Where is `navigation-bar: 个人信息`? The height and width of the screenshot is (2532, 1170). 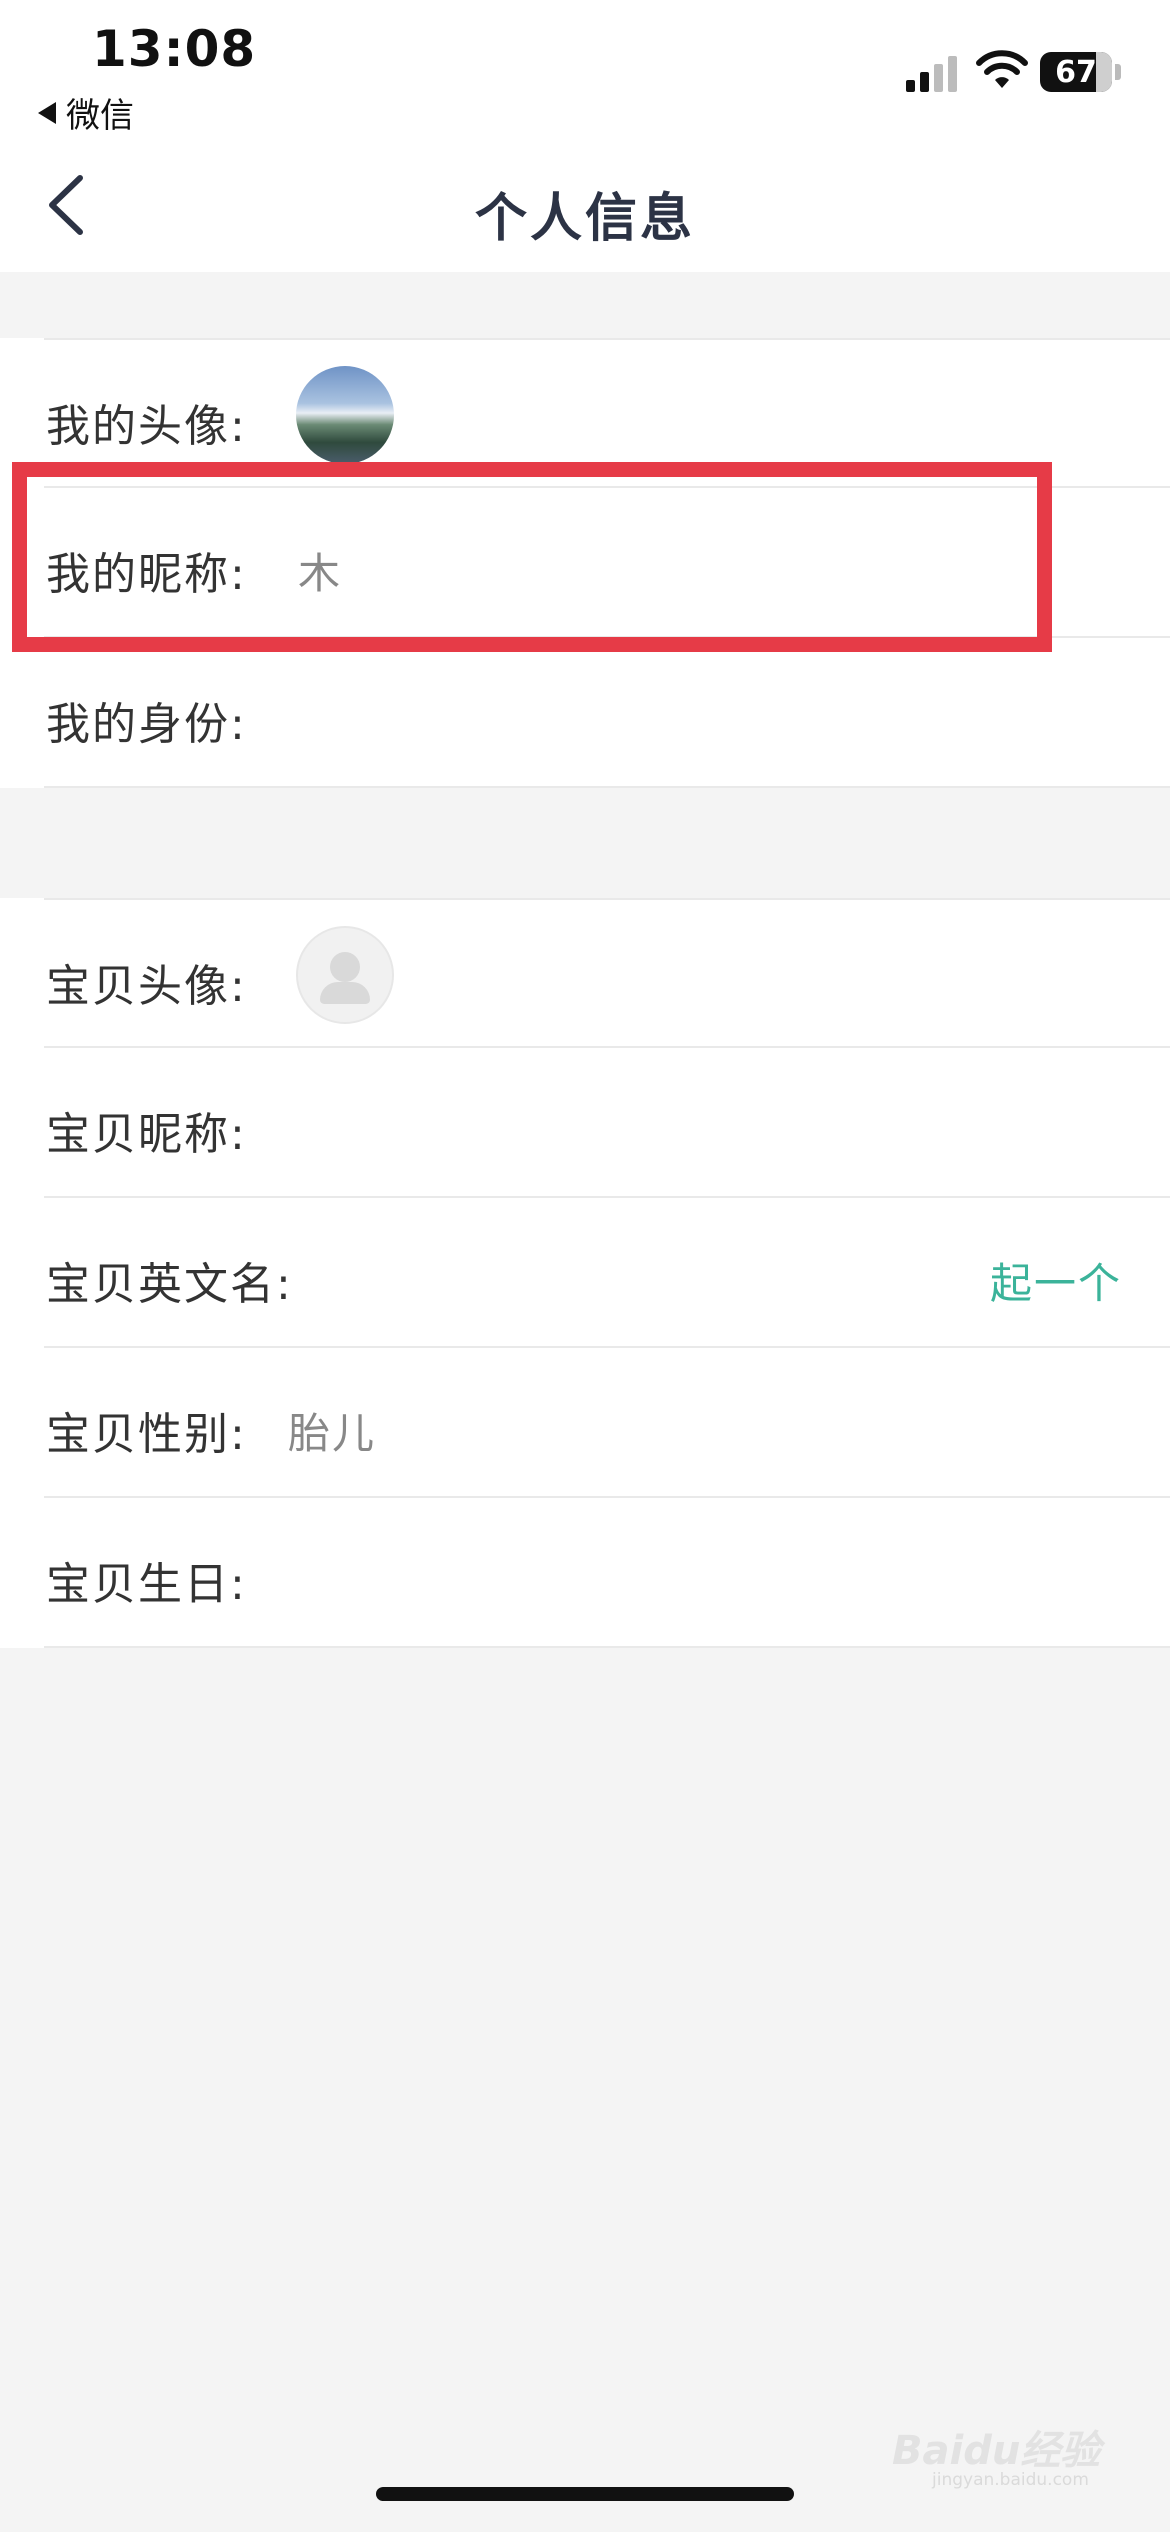 navigation-bar: 个人信息 is located at coordinates (585, 206).